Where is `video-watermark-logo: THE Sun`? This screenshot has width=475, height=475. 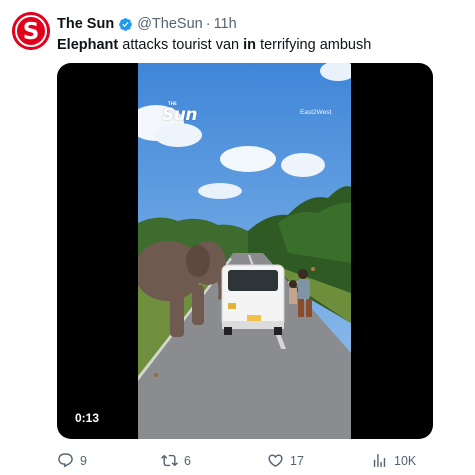
video-watermark-logo: THE Sun is located at coordinates (179, 113).